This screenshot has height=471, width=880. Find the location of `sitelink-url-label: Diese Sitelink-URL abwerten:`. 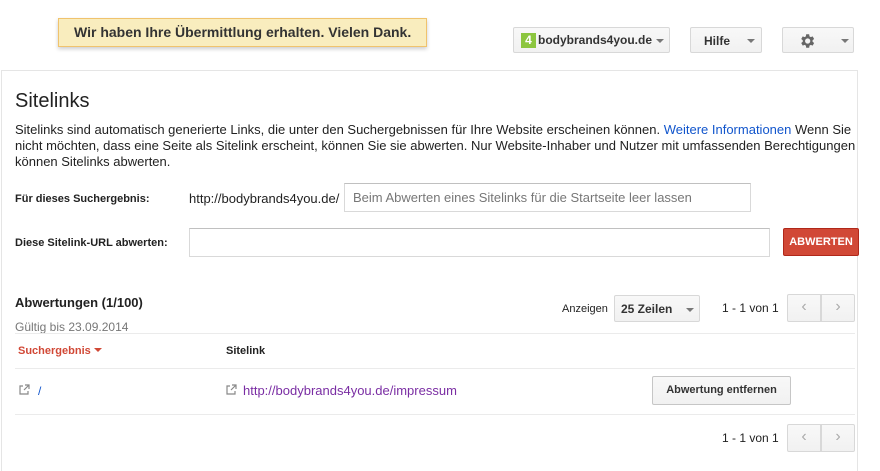

sitelink-url-label: Diese Sitelink-URL abwerten: is located at coordinates (91, 243).